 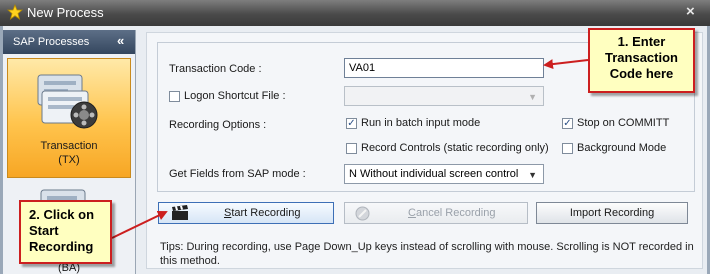 What do you see at coordinates (237, 174) in the screenshot?
I see `get-fields-label: Get Fields from SAP mode :` at bounding box center [237, 174].